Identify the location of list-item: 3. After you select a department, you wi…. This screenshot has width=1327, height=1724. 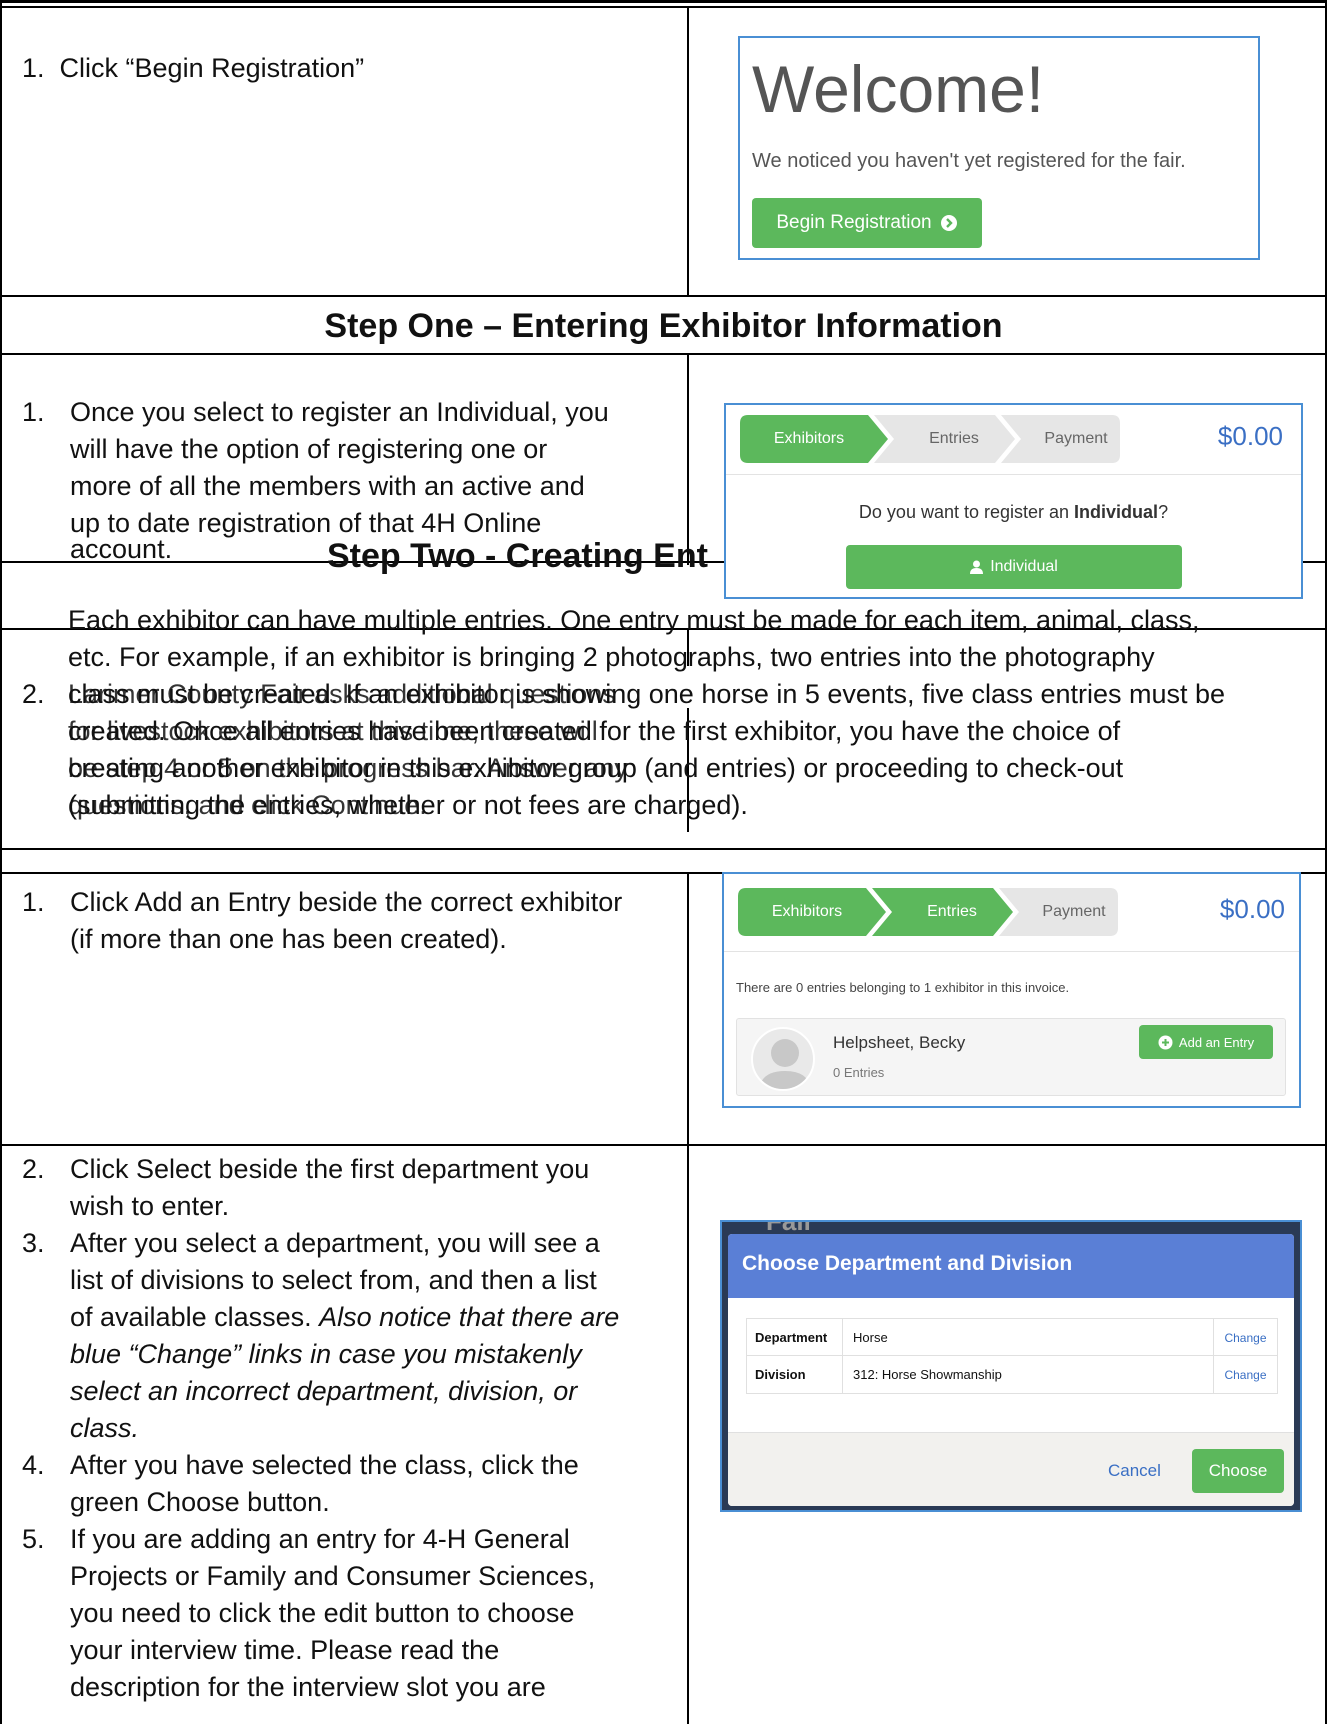
(352, 1336).